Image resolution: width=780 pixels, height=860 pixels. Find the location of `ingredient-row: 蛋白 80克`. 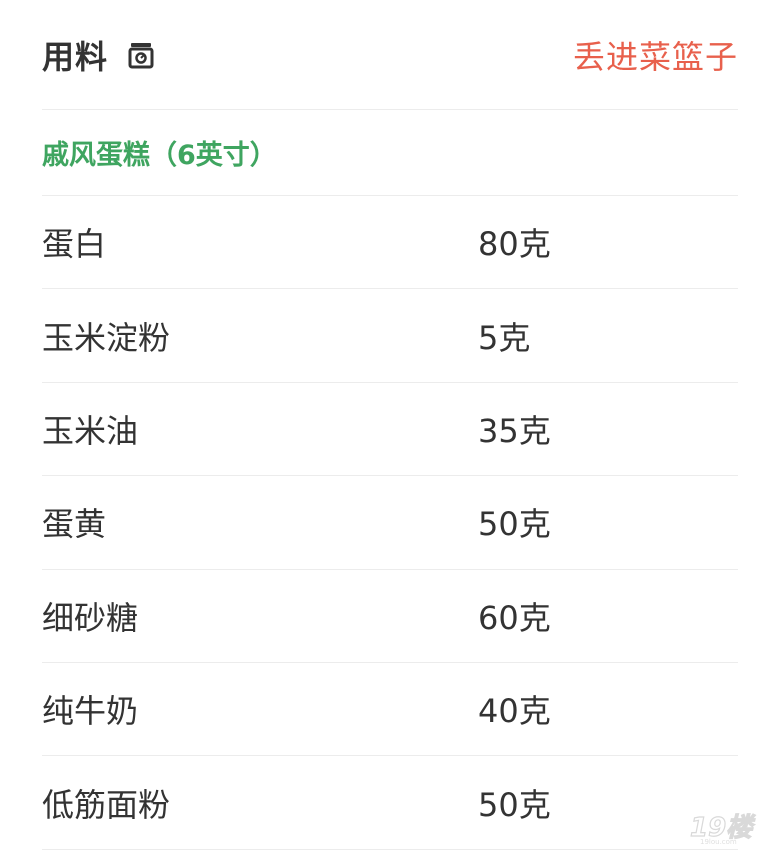

ingredient-row: 蛋白 80克 is located at coordinates (390, 243).